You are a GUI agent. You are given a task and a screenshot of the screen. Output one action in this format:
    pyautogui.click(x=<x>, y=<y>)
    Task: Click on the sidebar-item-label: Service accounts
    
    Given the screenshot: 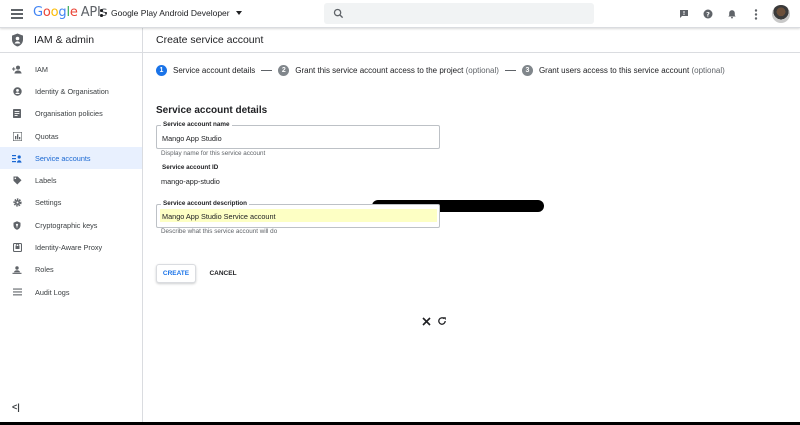 What is the action you would take?
    pyautogui.click(x=63, y=158)
    